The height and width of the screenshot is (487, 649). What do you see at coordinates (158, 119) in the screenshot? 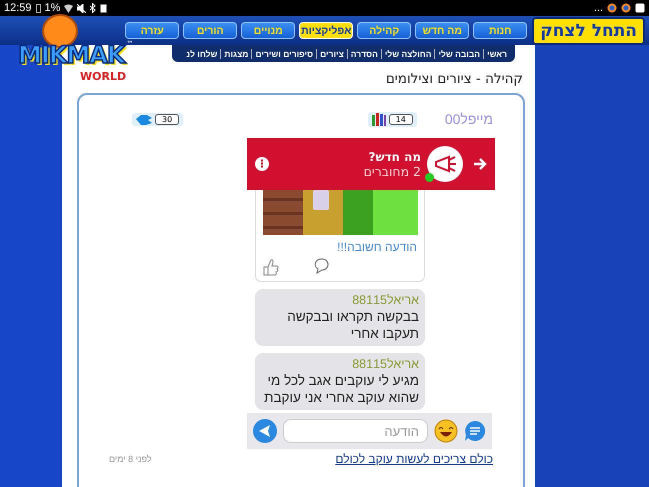
I see `likes-badge: 30` at bounding box center [158, 119].